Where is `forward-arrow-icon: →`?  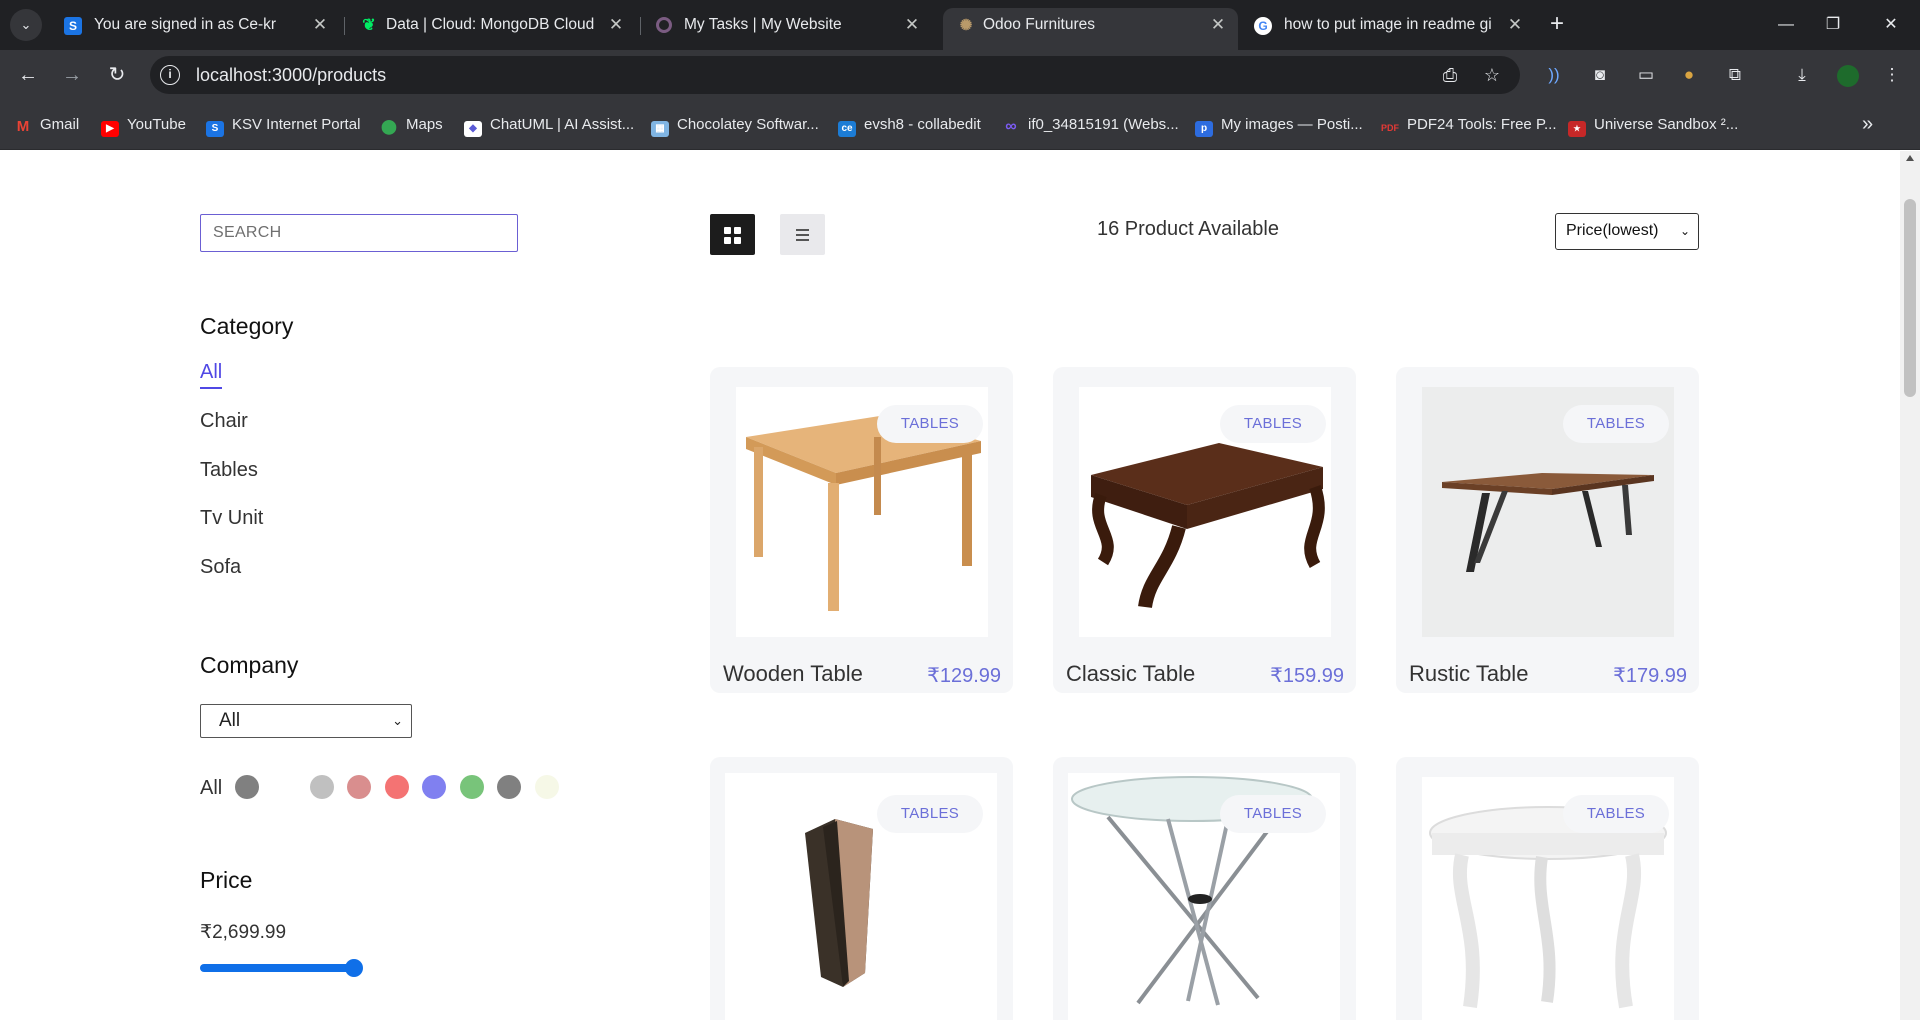 forward-arrow-icon: → is located at coordinates (72, 75).